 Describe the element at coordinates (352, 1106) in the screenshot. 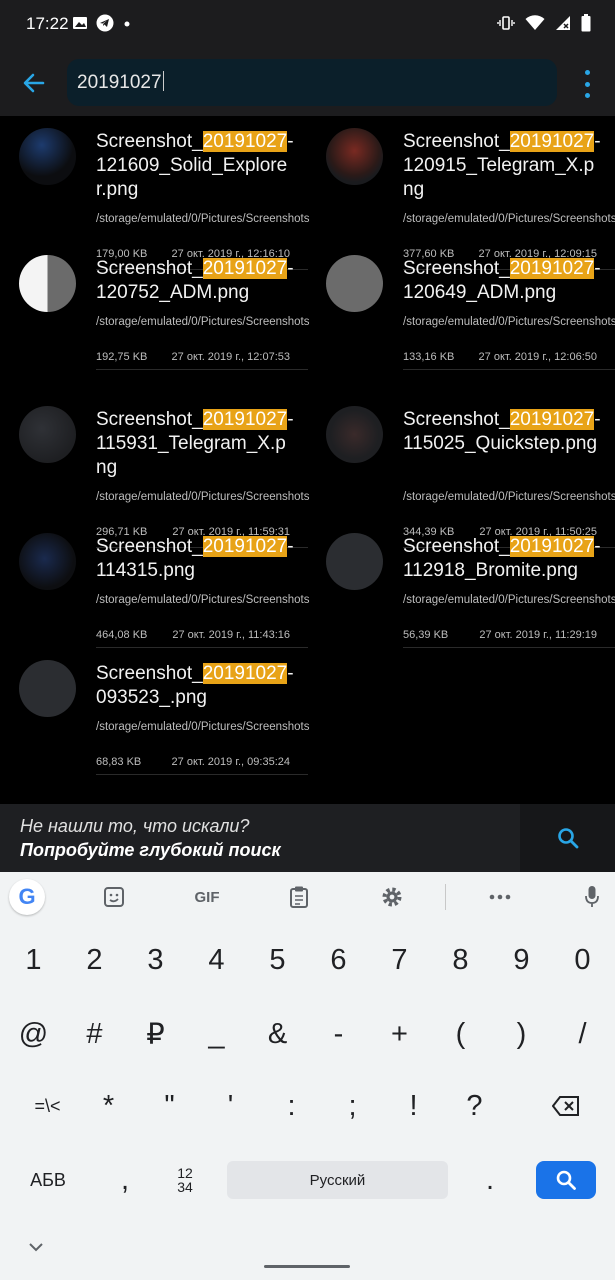

I see `key: ;` at that location.